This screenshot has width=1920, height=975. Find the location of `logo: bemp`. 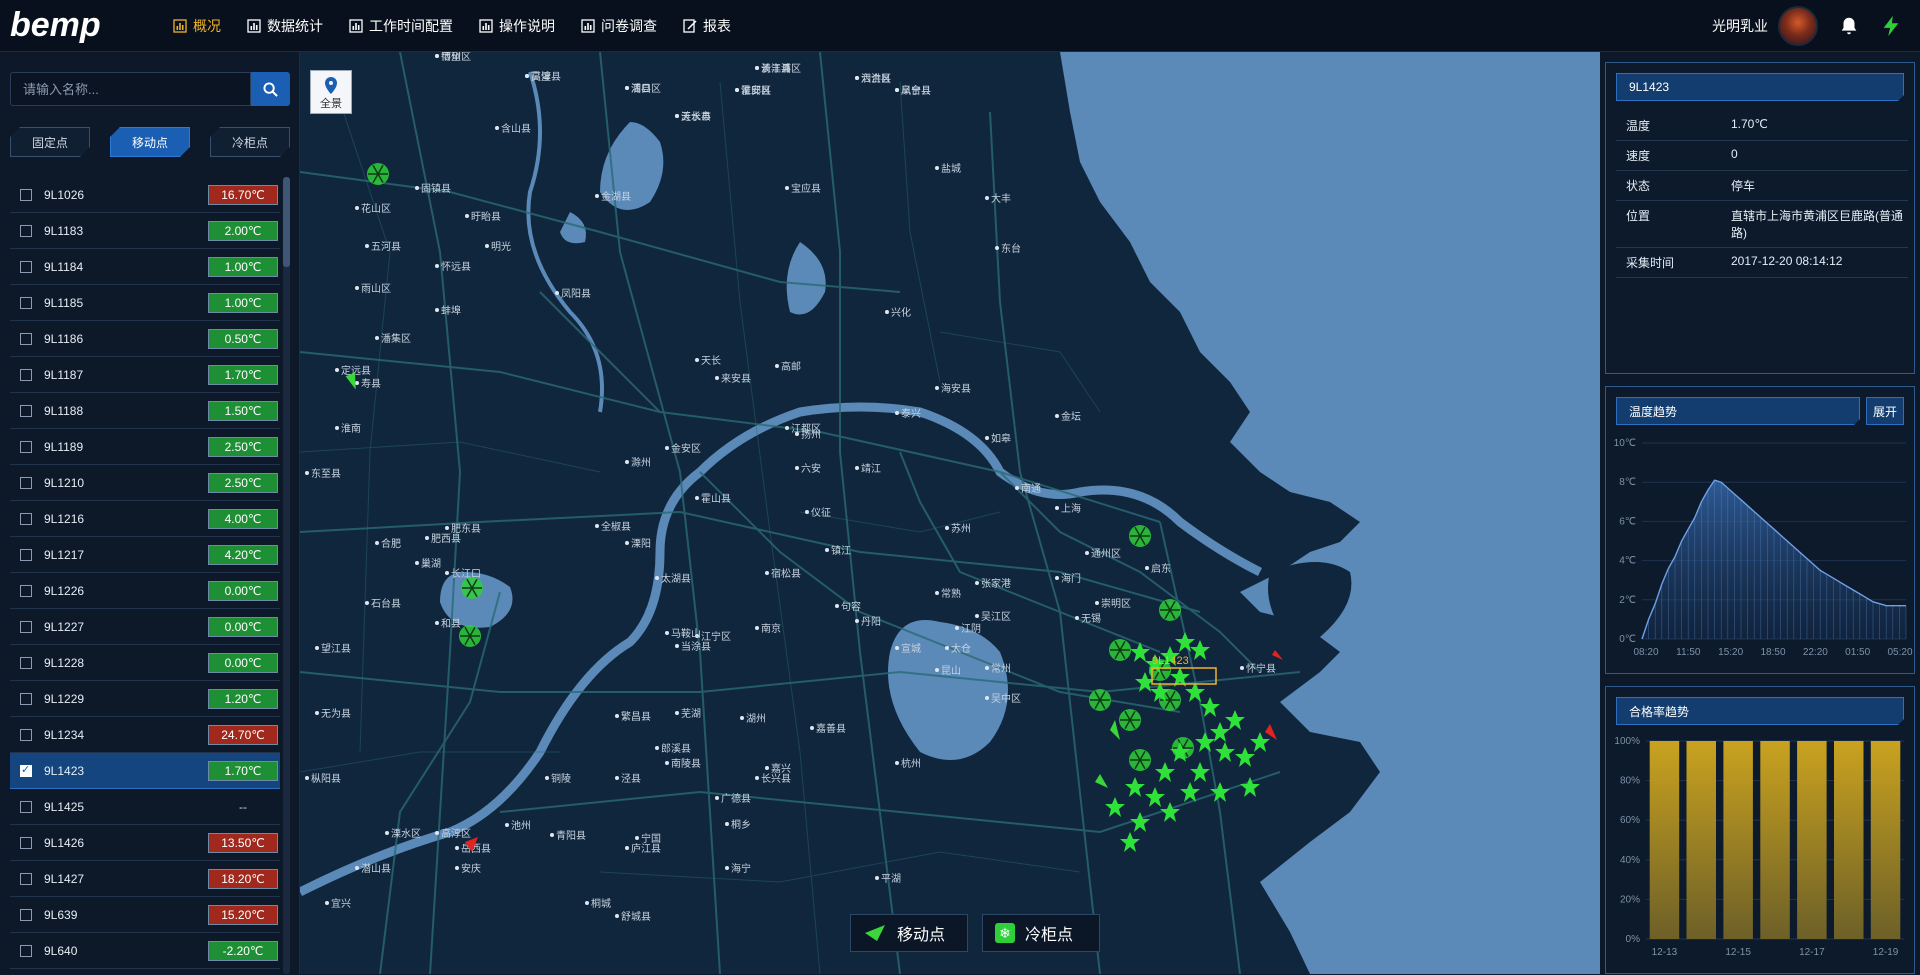

logo: bemp is located at coordinates (75, 26).